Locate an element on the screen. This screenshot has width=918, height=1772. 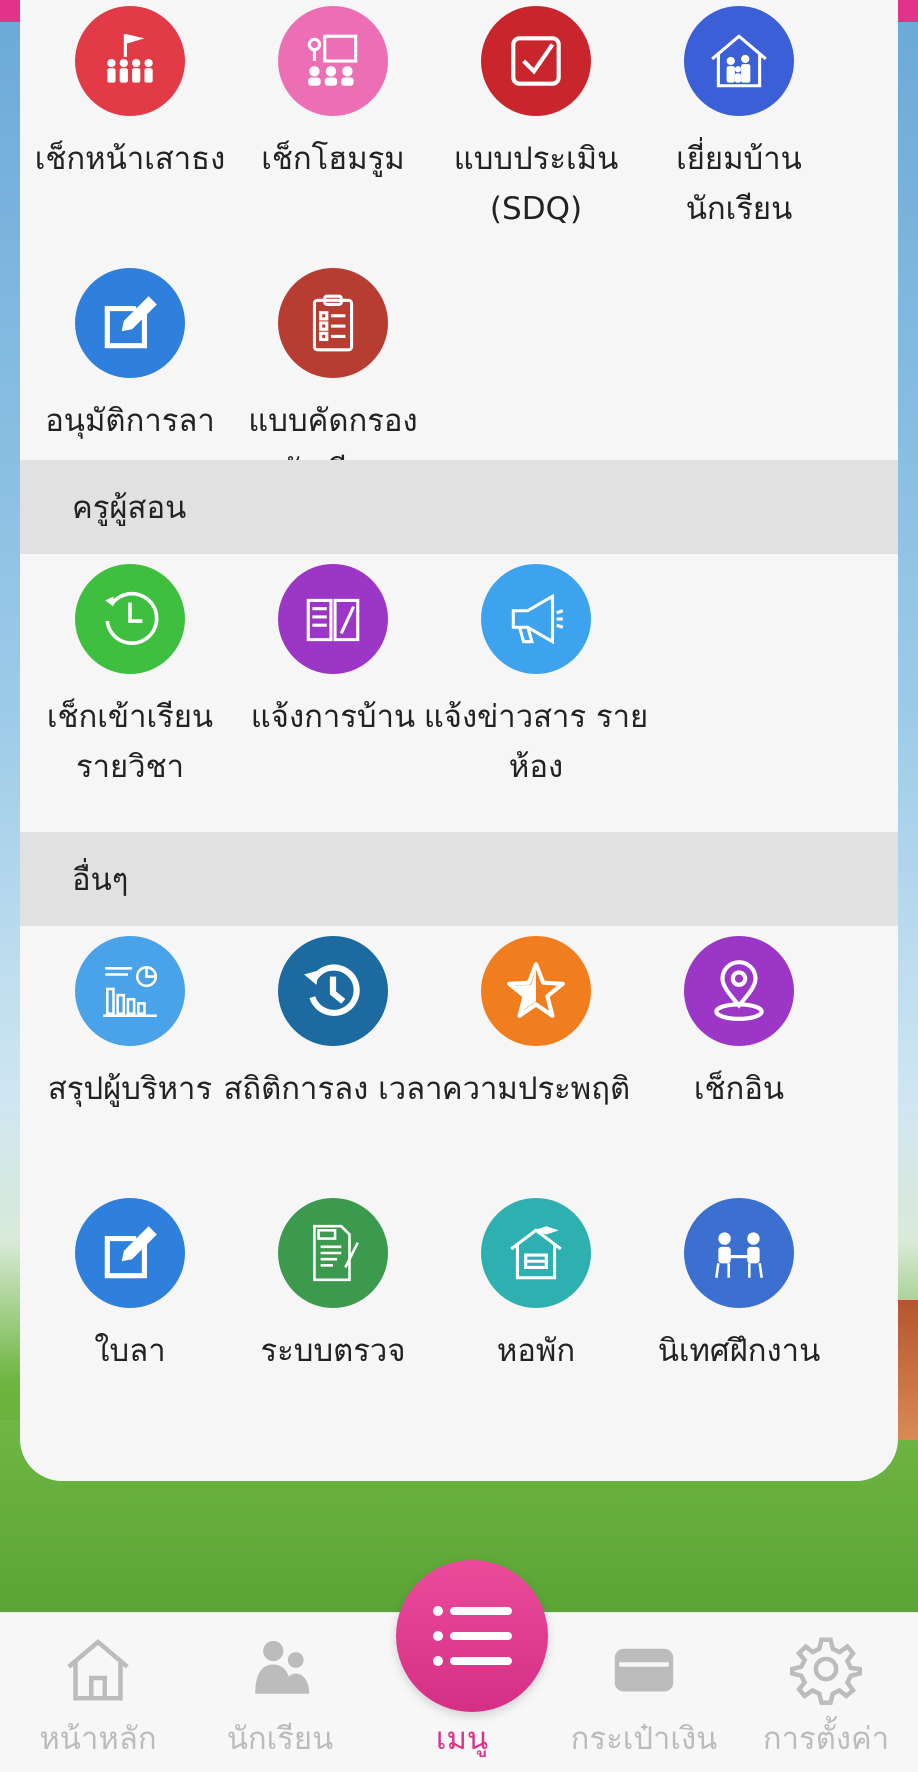
meeting-icon is located at coordinates (739, 1253).